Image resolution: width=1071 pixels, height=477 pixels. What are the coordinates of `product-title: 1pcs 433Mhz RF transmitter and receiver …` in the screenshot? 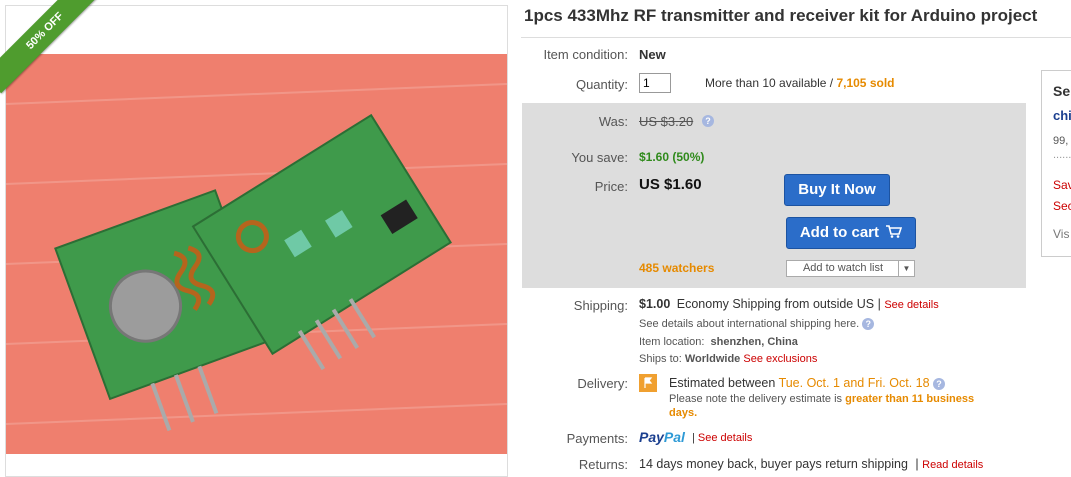 It's located at (781, 15).